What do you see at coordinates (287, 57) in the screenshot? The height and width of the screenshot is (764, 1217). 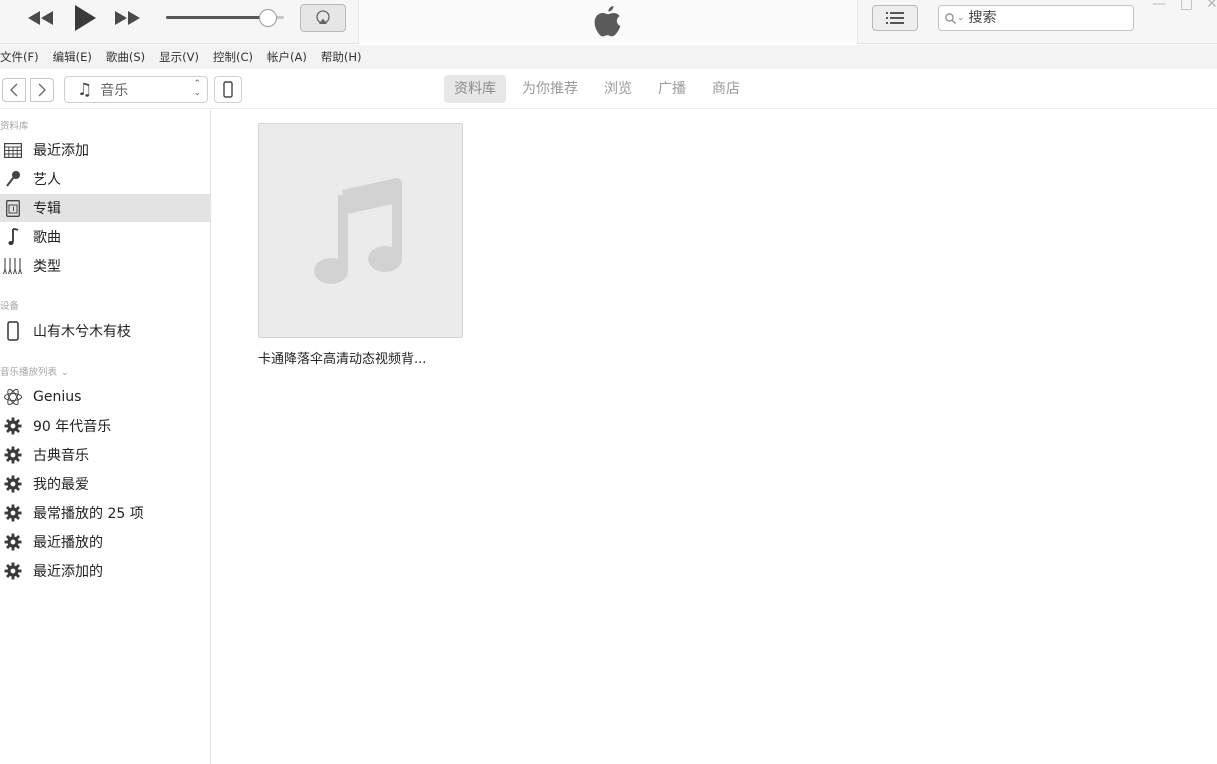 I see `menu-account: 帐户(A)` at bounding box center [287, 57].